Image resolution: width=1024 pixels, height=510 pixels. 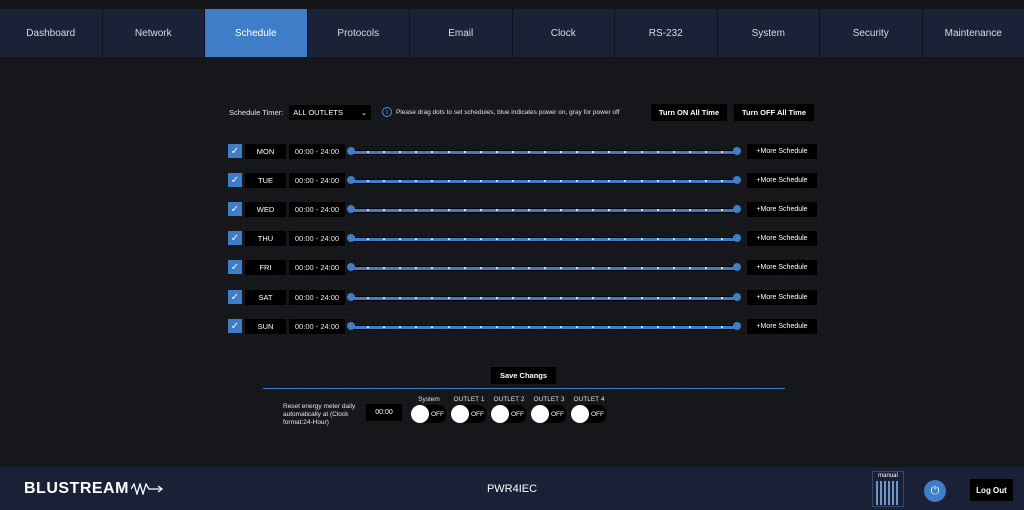 What do you see at coordinates (549, 399) in the screenshot?
I see `toggle-label: OUTLET 3` at bounding box center [549, 399].